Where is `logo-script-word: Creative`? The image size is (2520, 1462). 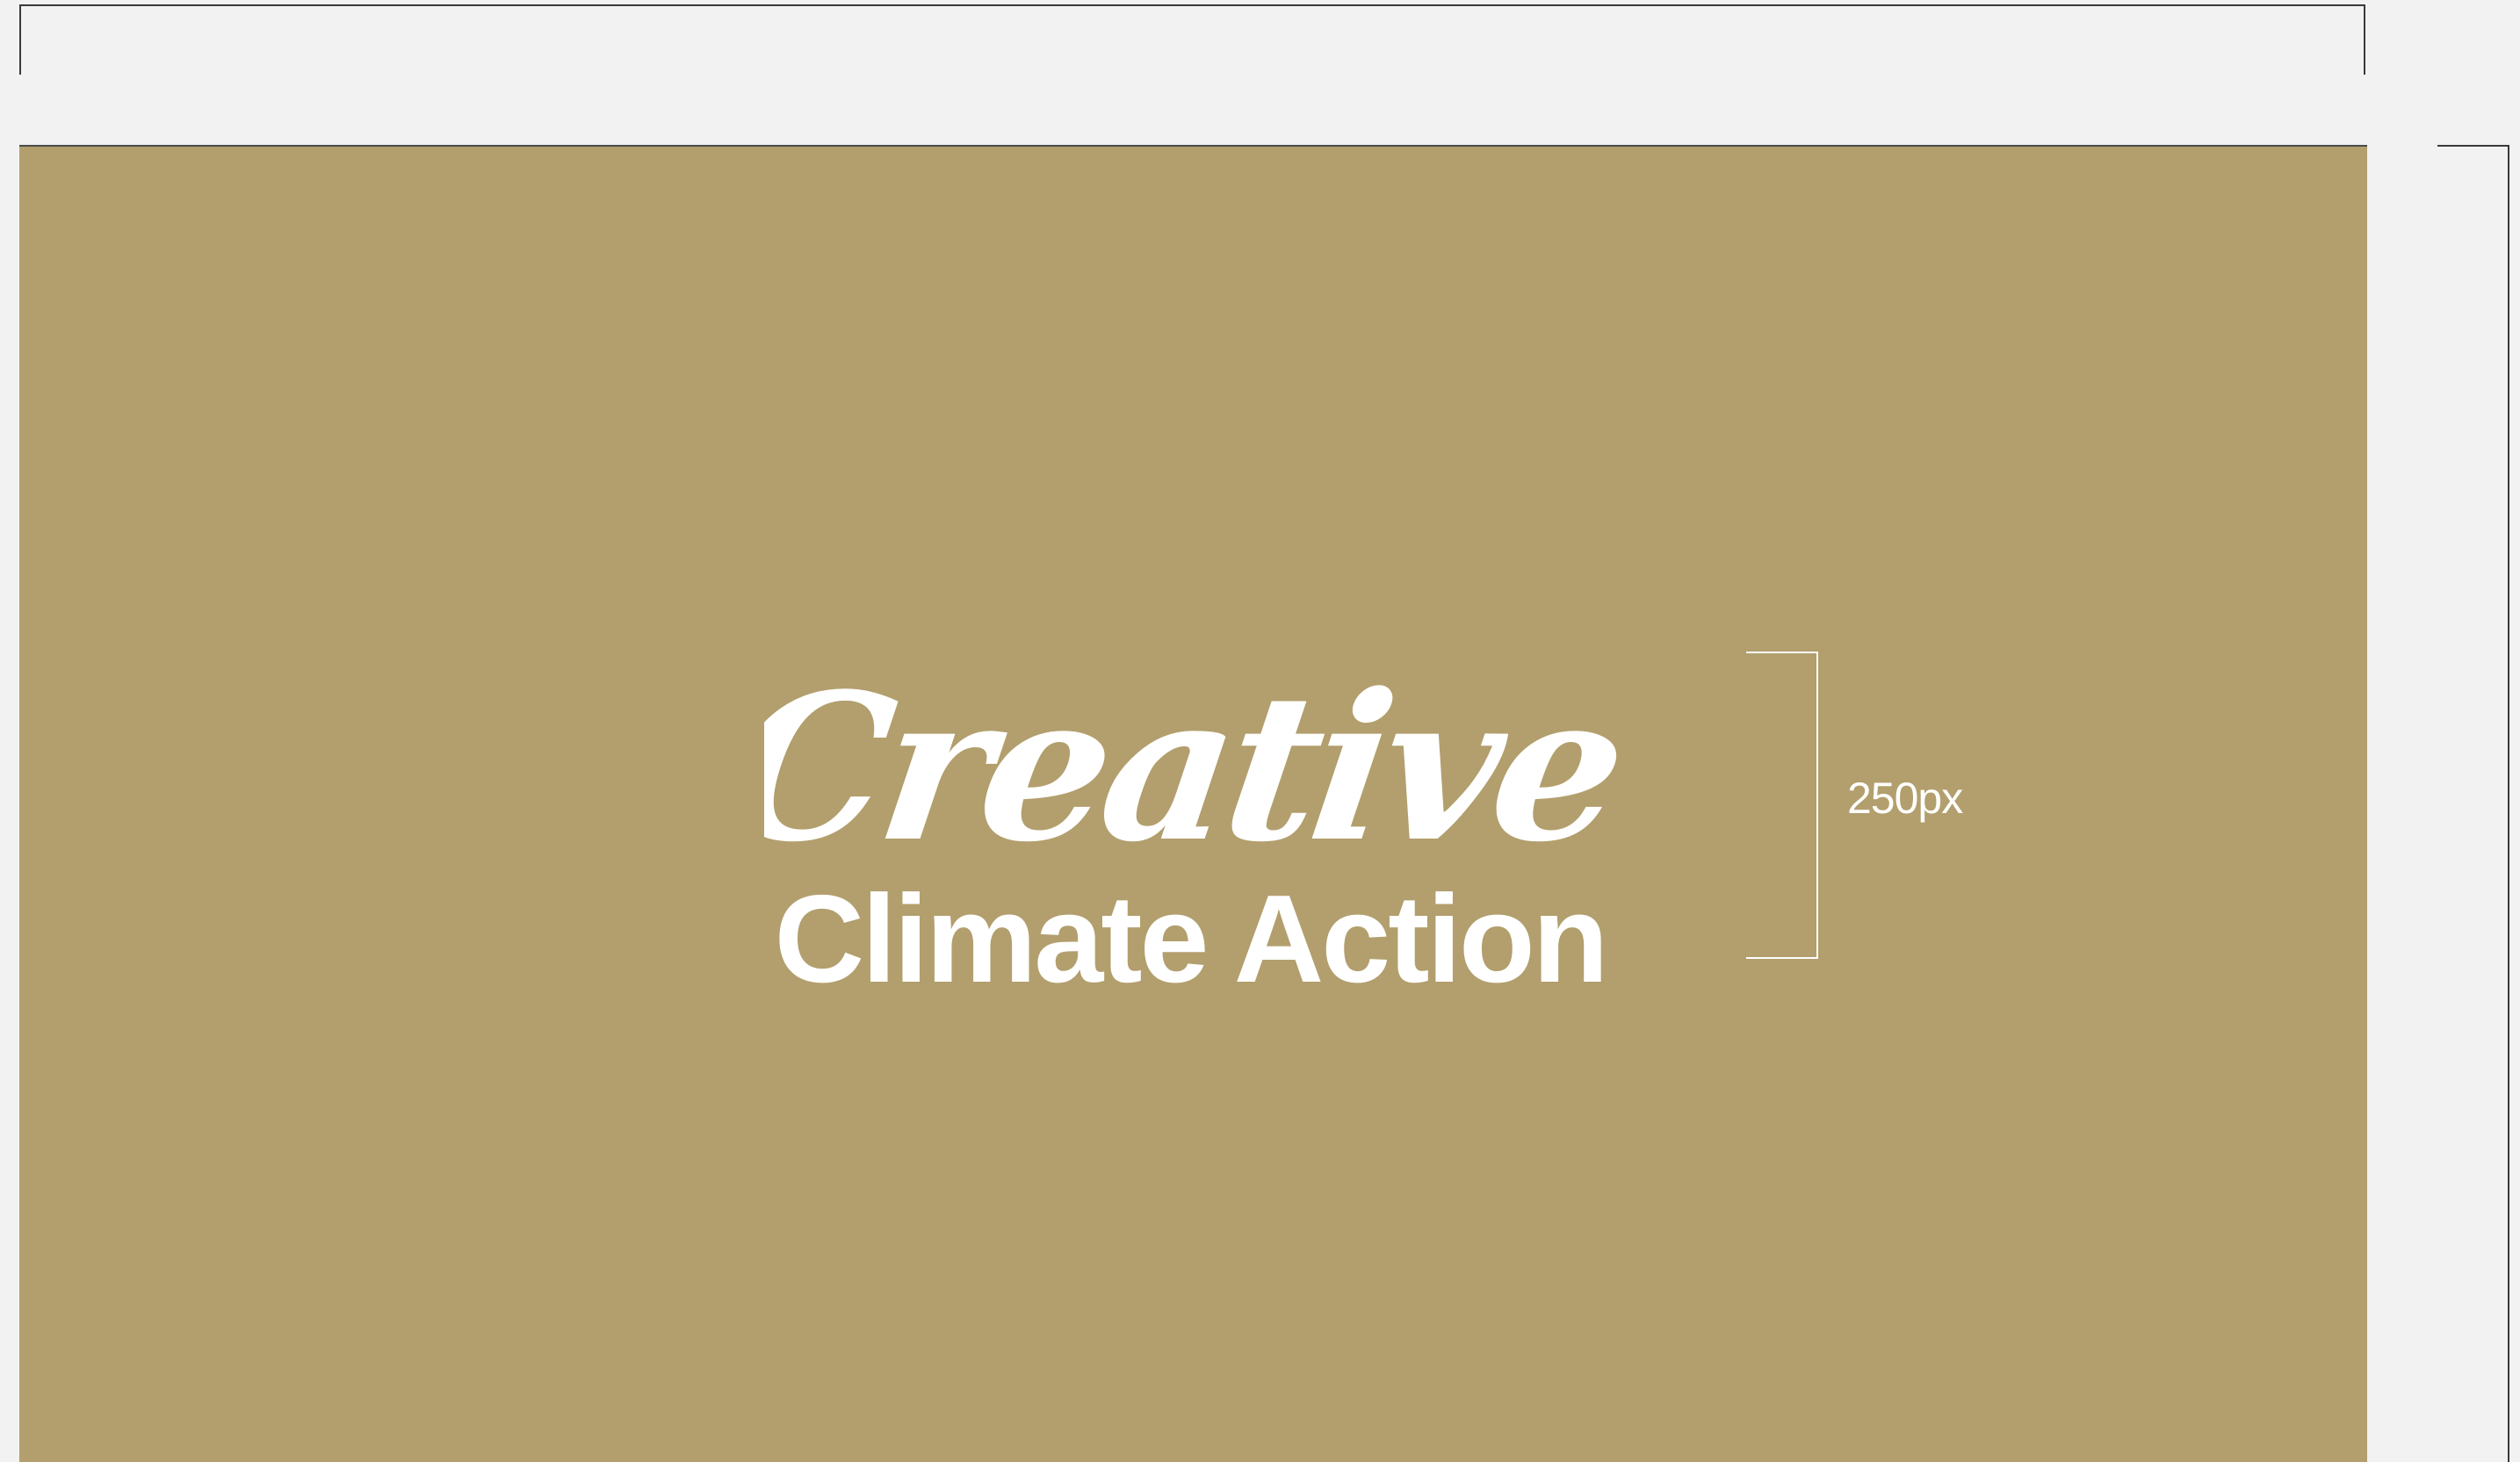 logo-script-word: Creative is located at coordinates (1198, 768).